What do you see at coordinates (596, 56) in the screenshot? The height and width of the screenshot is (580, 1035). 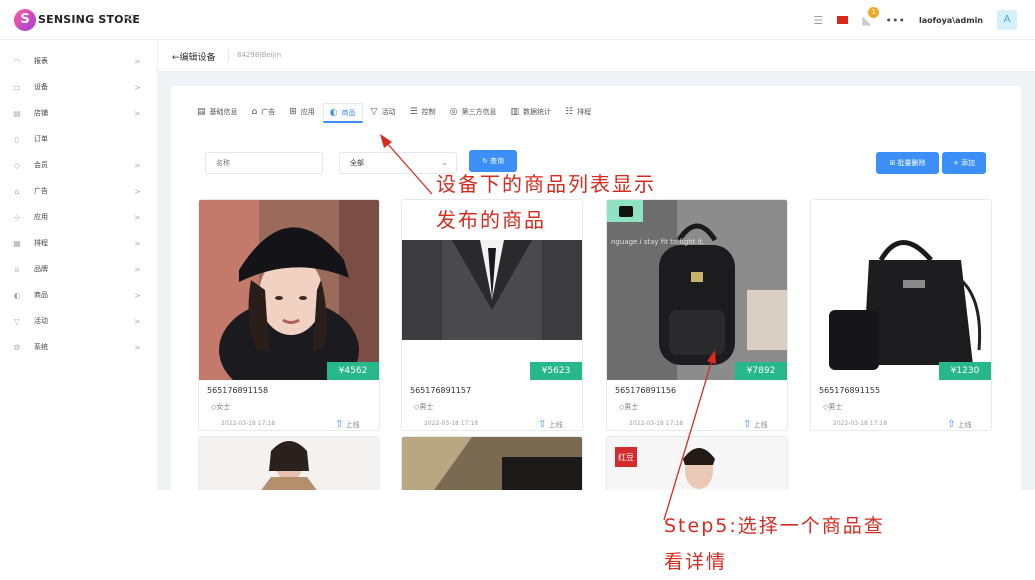 I see `breadcrumb: ←编辑设备 84298|Beijin` at bounding box center [596, 56].